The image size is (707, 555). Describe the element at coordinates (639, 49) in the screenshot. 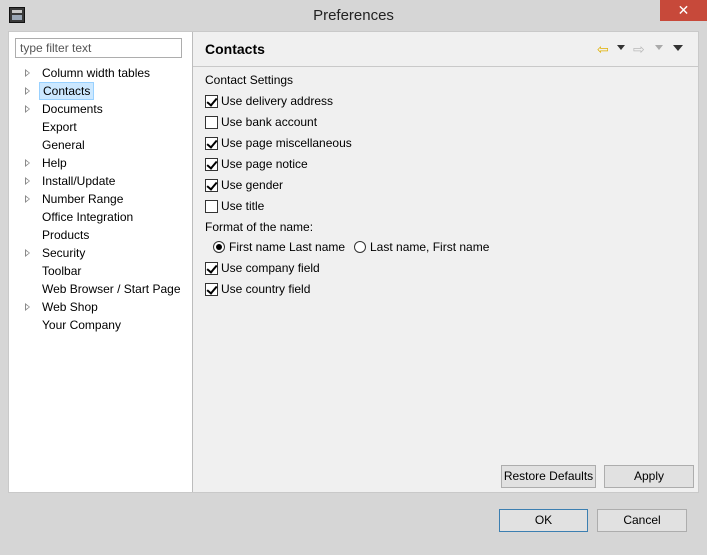

I see `forward-arrow-icon: ⇨` at that location.